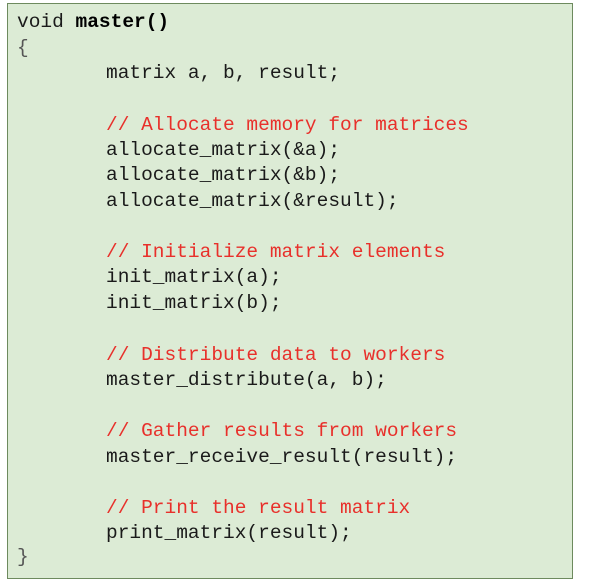 This screenshot has width=591, height=586. What do you see at coordinates (223, 150) in the screenshot?
I see `code-line: allocate_matrix(&a);` at bounding box center [223, 150].